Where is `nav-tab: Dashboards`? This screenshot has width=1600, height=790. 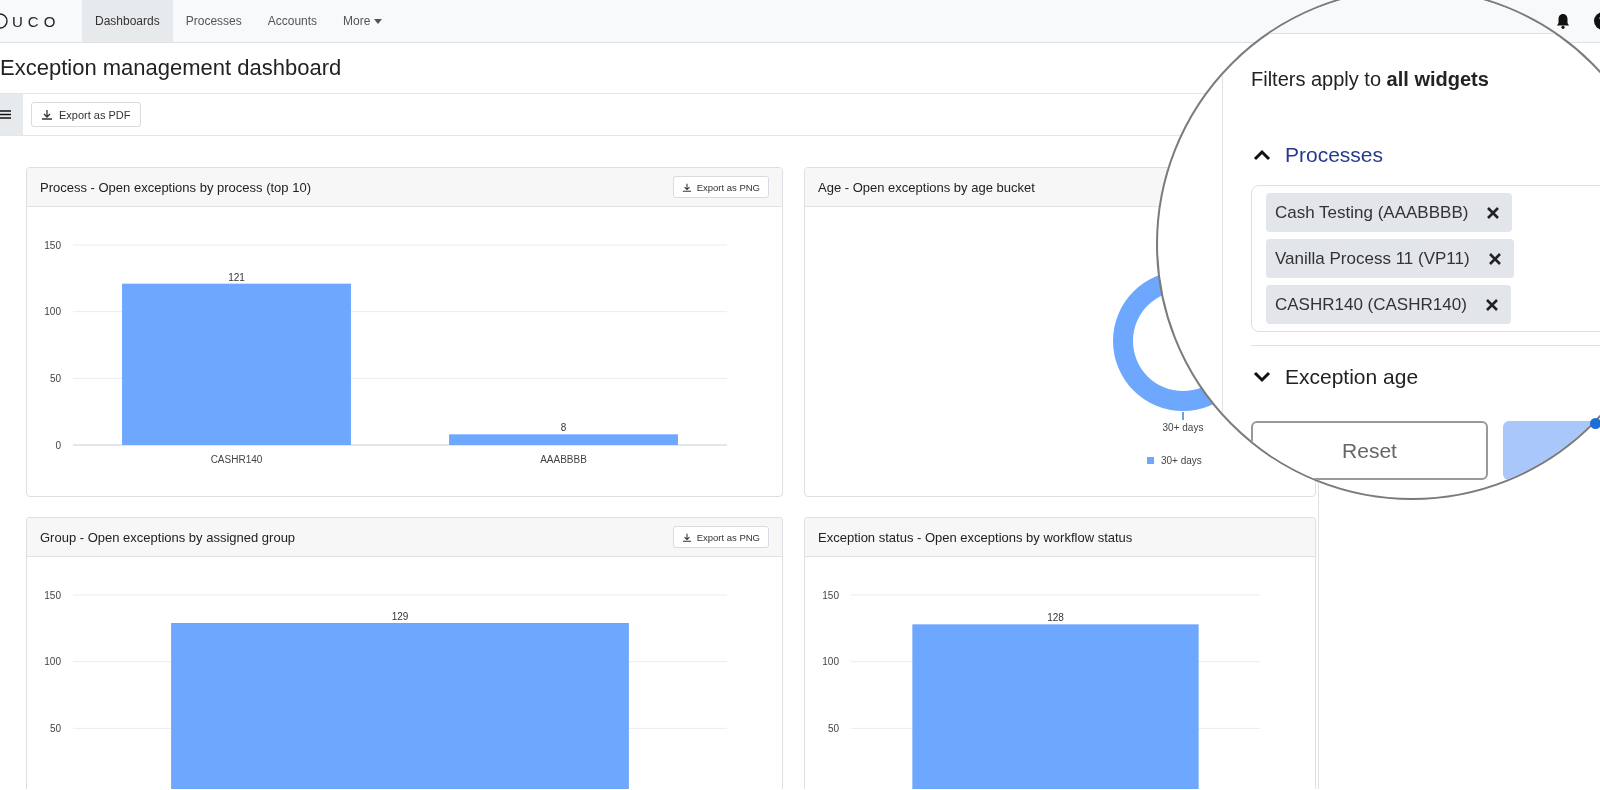
nav-tab: Dashboards is located at coordinates (127, 21).